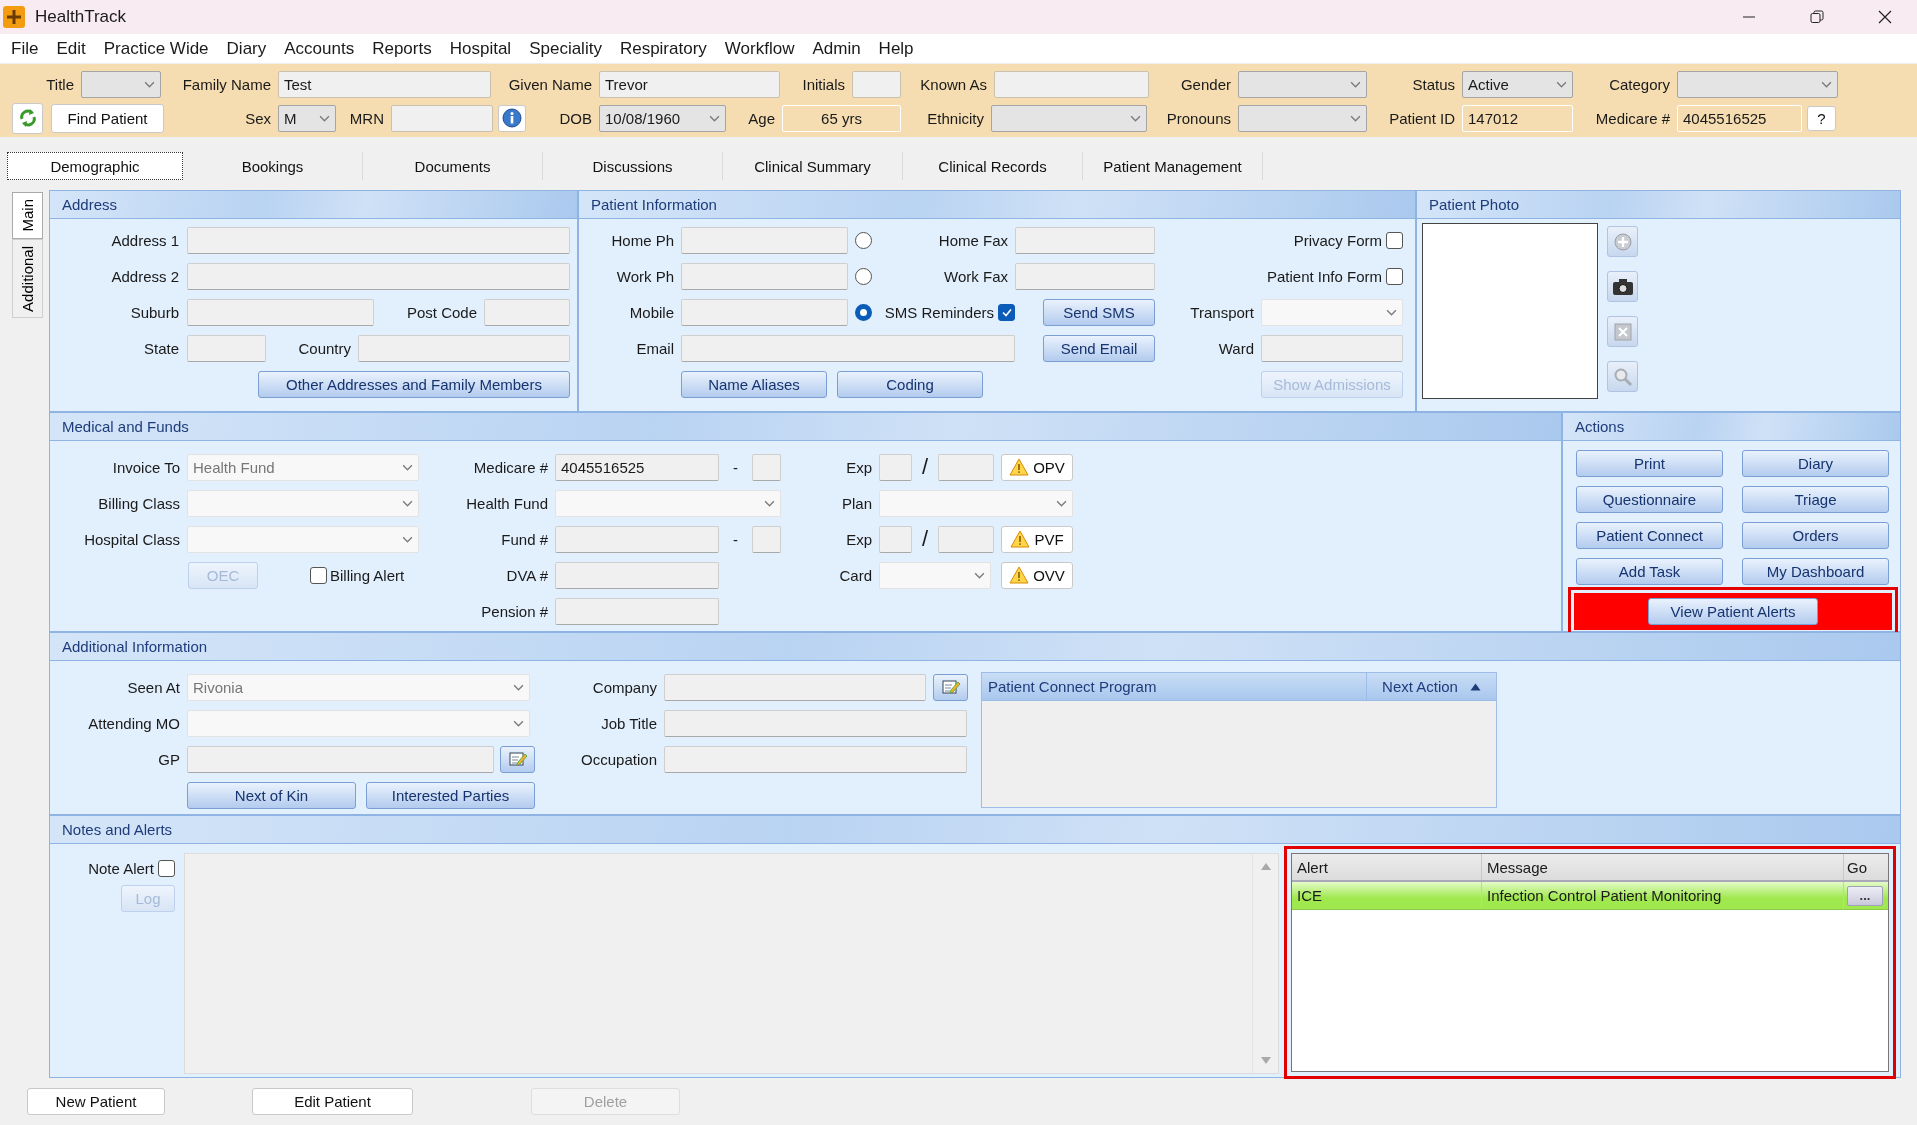 The width and height of the screenshot is (1917, 1125). What do you see at coordinates (1866, 867) in the screenshot?
I see `column-header: Go` at bounding box center [1866, 867].